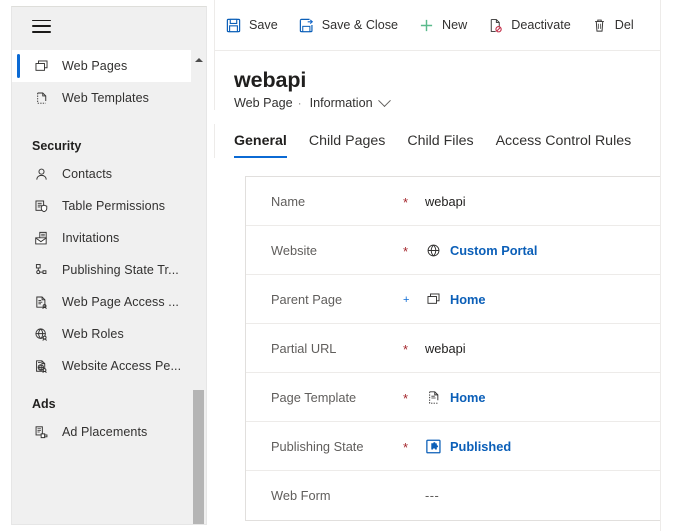  What do you see at coordinates (307, 299) in the screenshot?
I see `field-label: Parent Page` at bounding box center [307, 299].